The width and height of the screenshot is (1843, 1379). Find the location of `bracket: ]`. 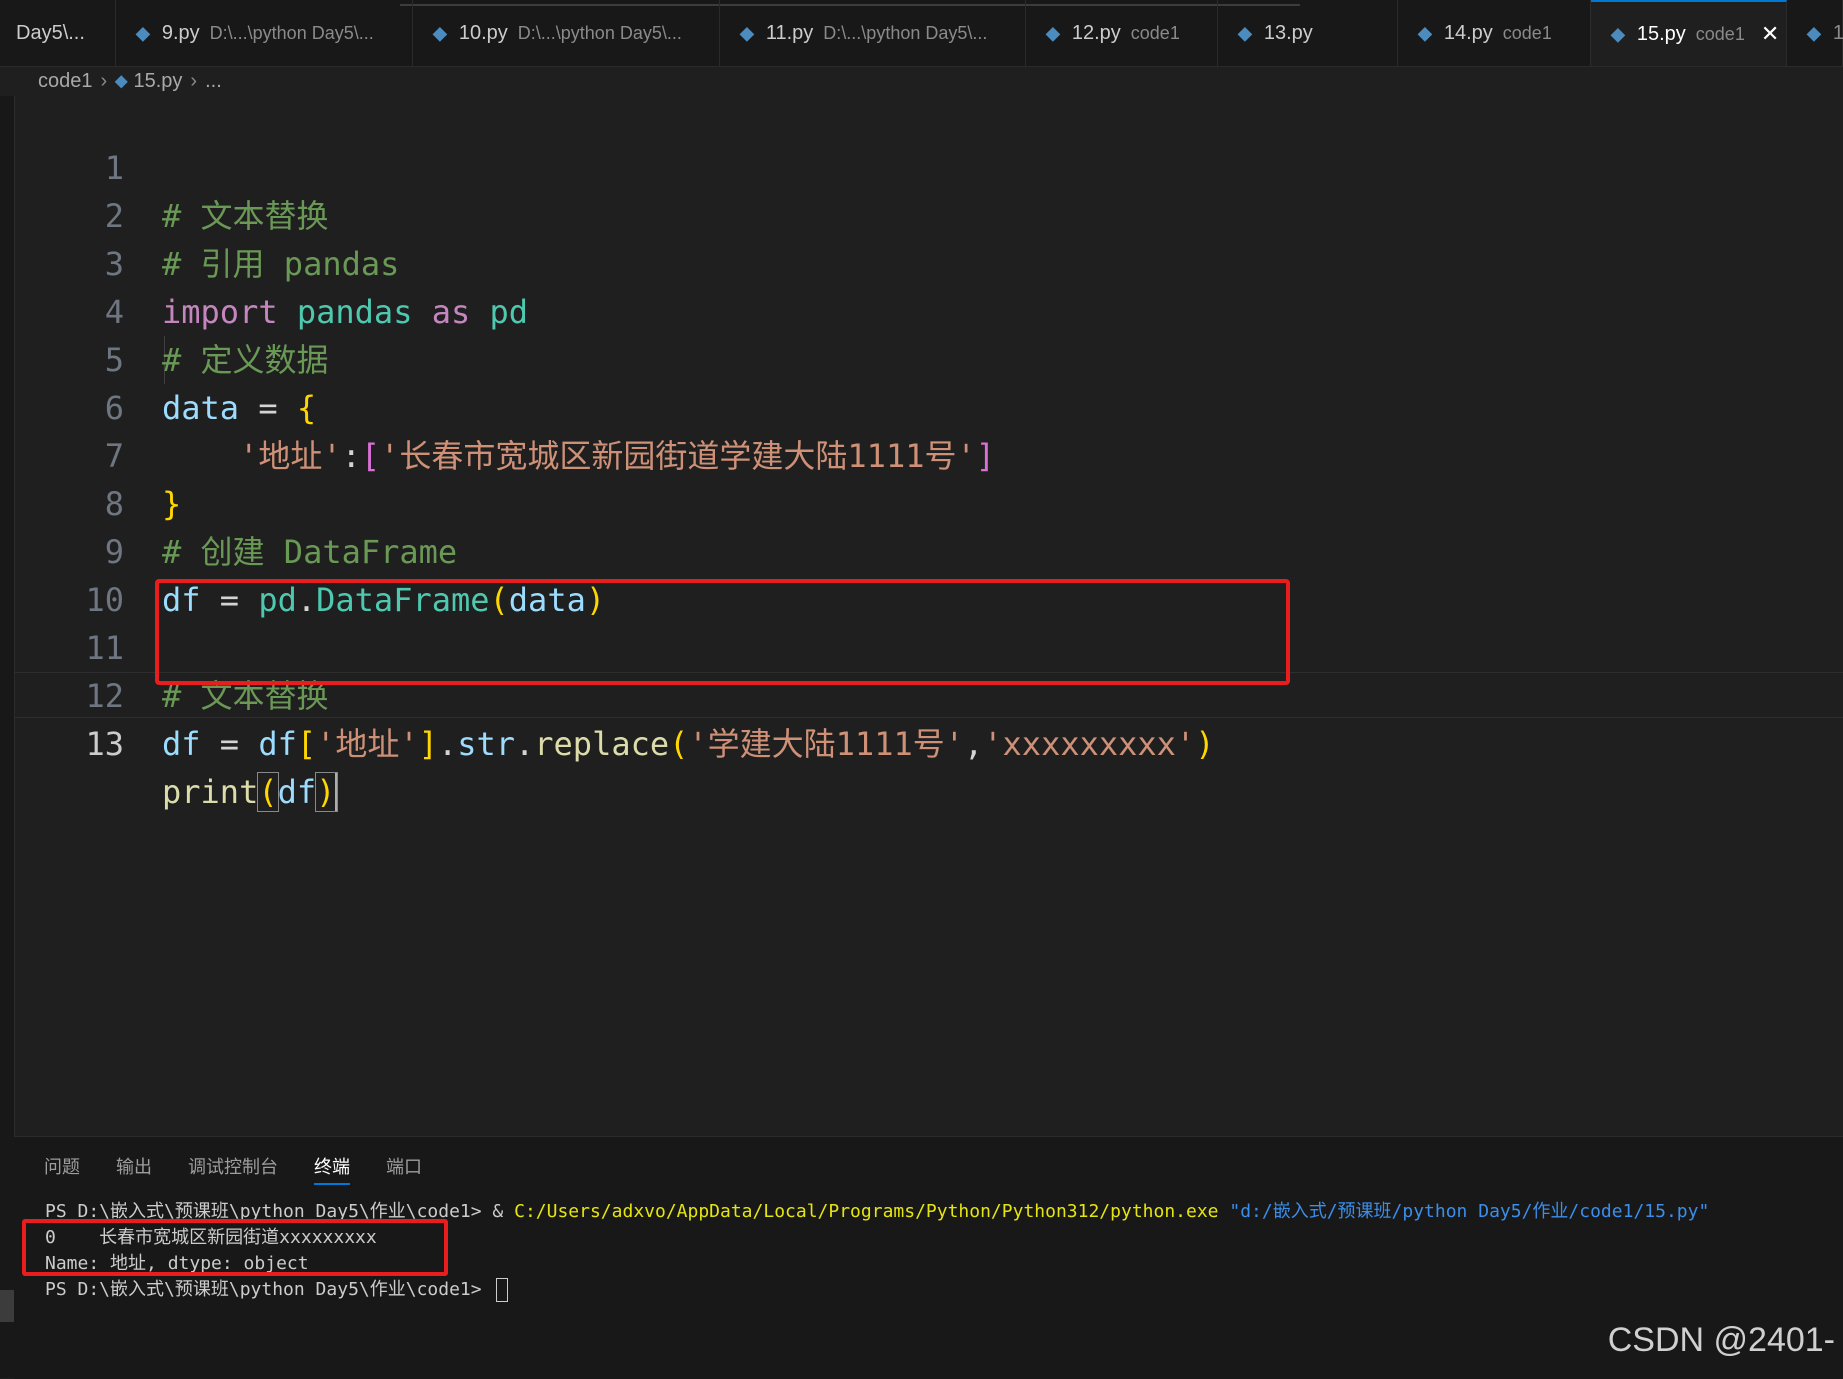

bracket: ] is located at coordinates (428, 744).